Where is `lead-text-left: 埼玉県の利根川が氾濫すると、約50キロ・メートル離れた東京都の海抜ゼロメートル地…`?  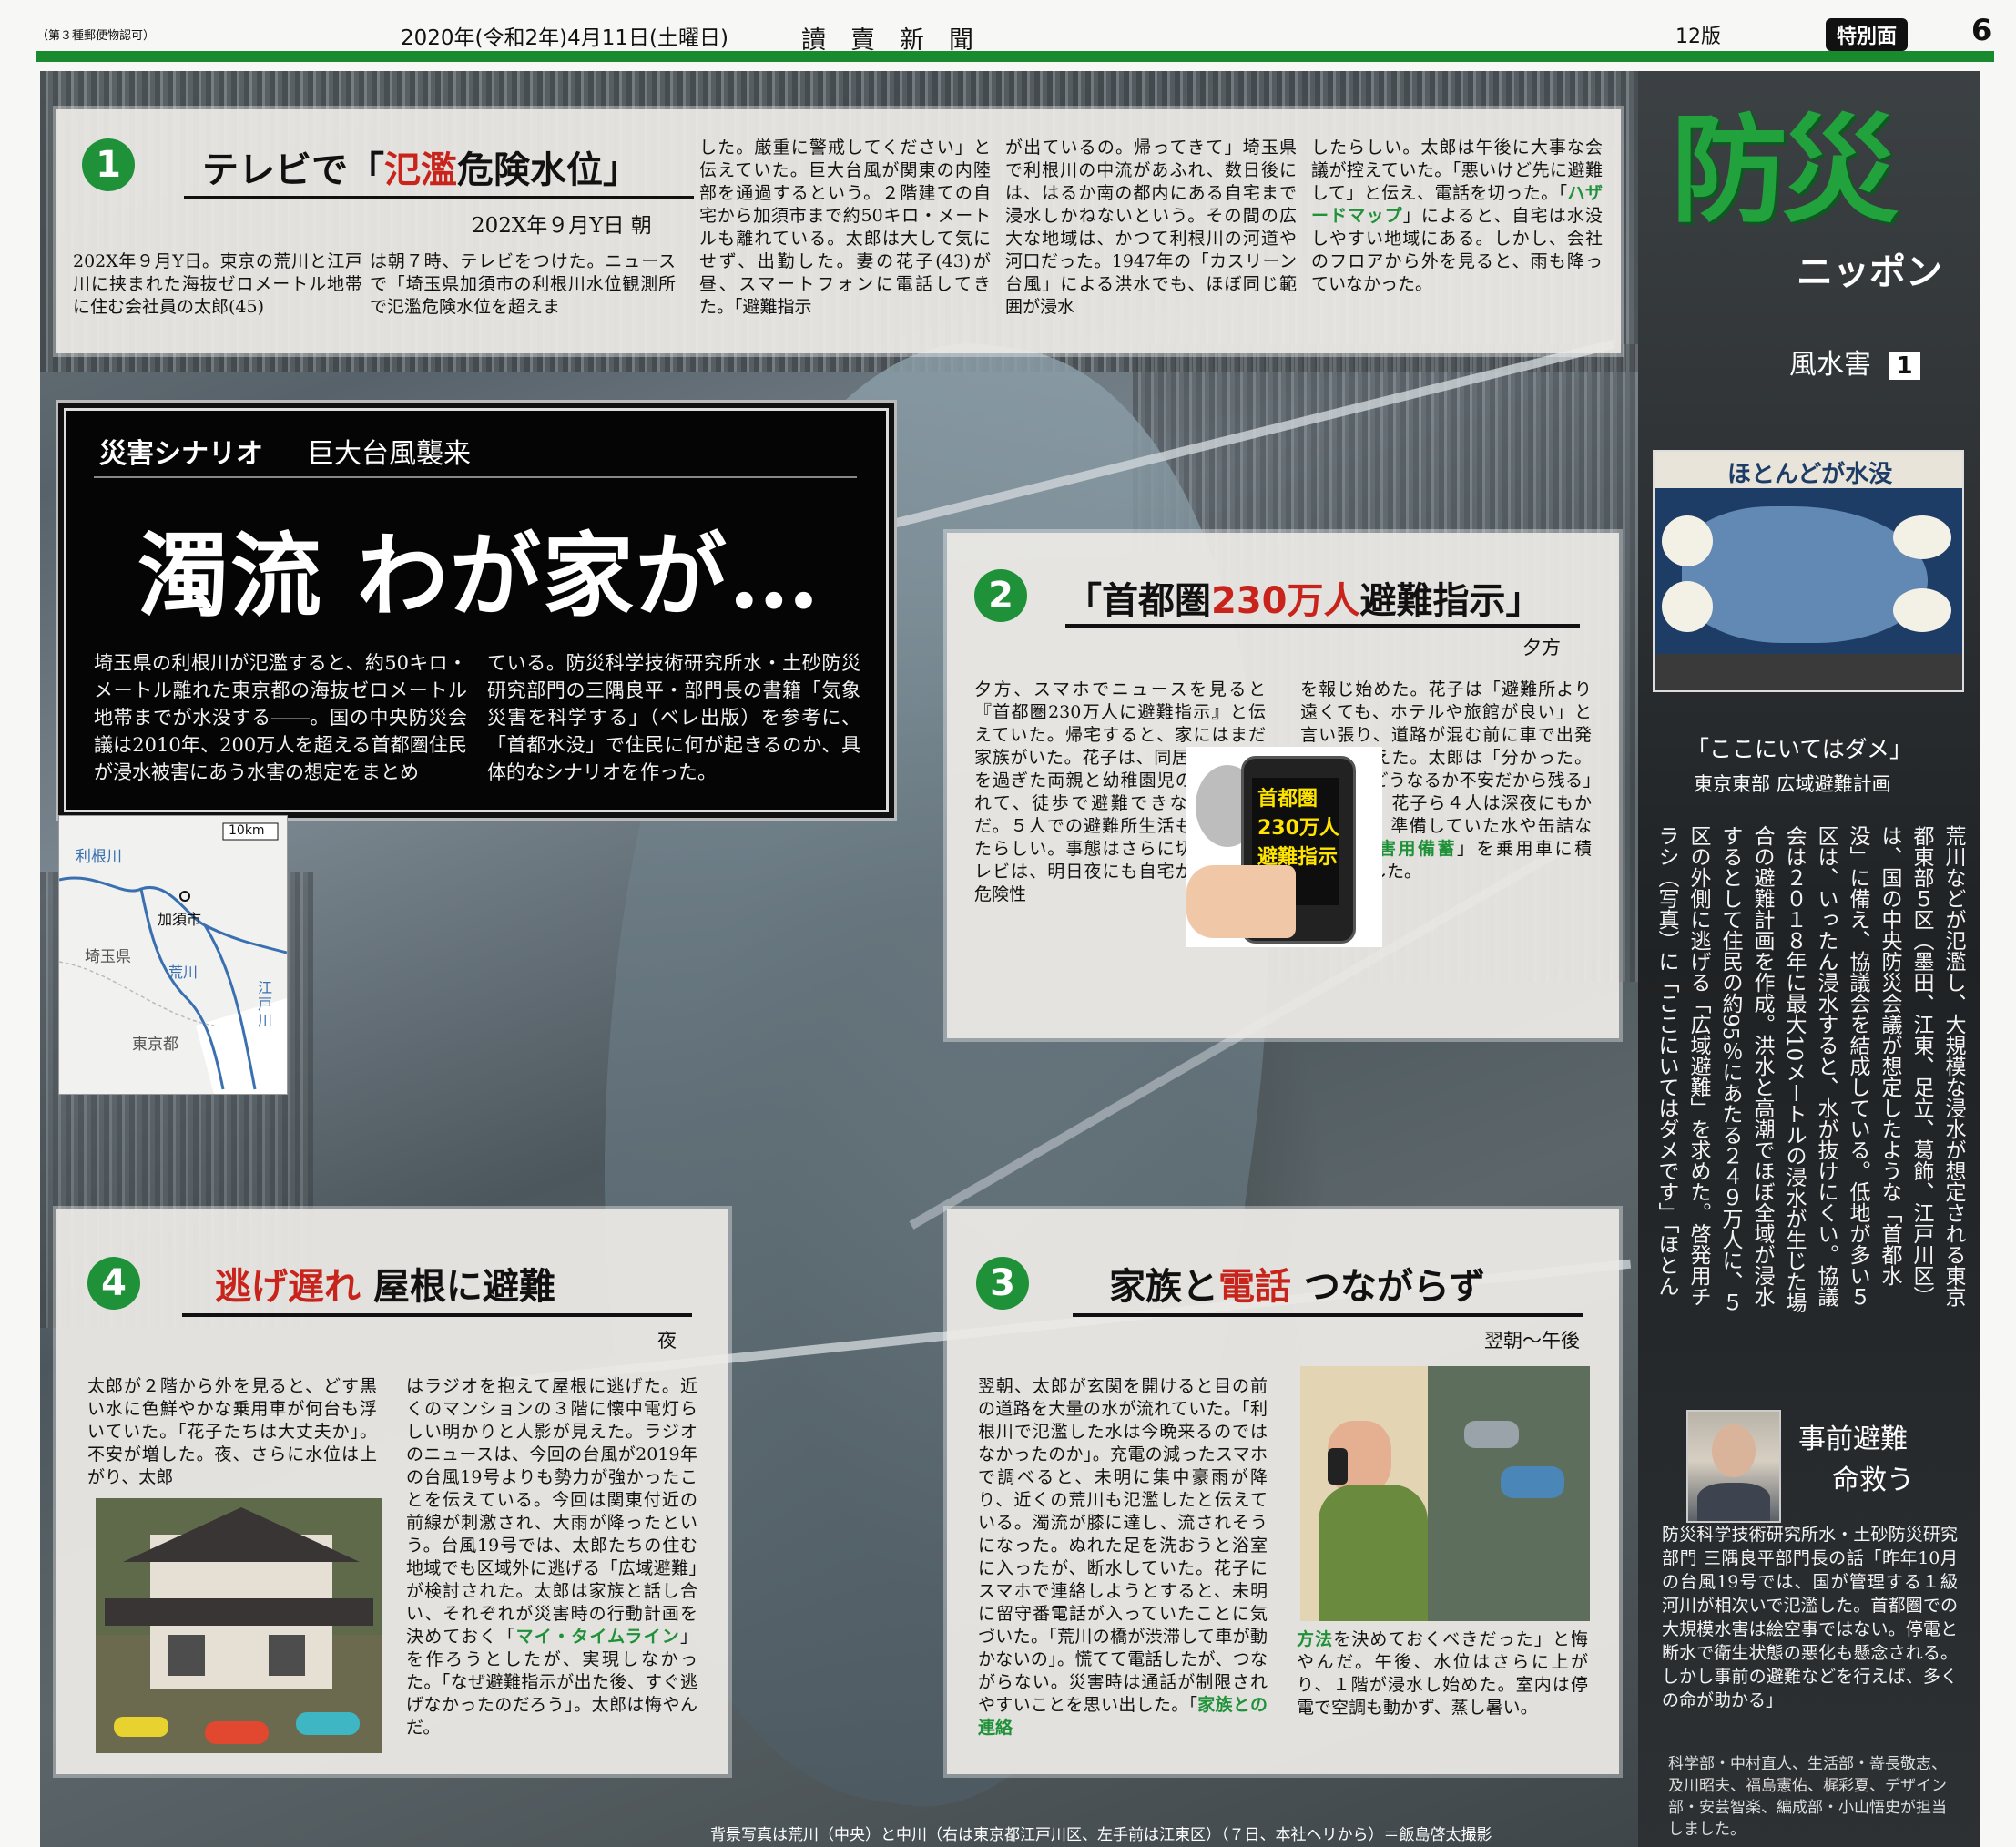
lead-text-left: 埼玉県の利根川が氾濫すると、約50キロ・メートル離れた東京都の海抜ゼロメートル地… is located at coordinates (280, 717).